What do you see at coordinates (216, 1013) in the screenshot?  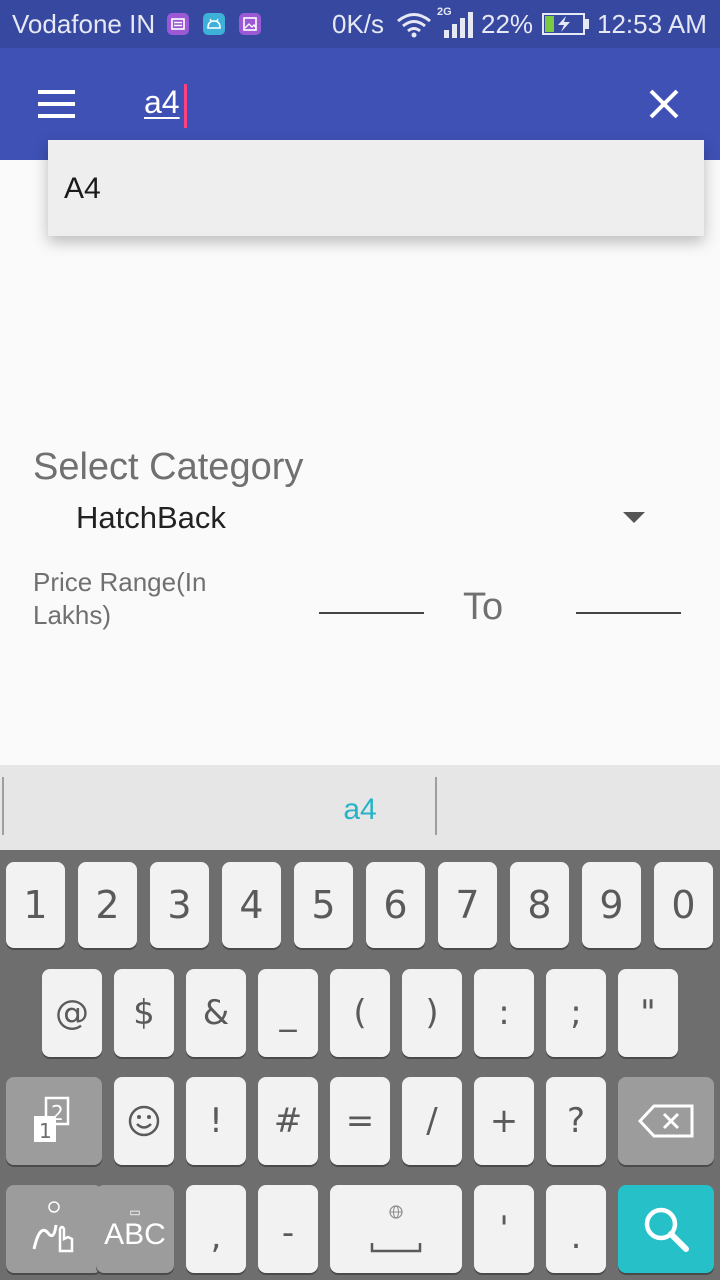 I see `key-ampersand: &` at bounding box center [216, 1013].